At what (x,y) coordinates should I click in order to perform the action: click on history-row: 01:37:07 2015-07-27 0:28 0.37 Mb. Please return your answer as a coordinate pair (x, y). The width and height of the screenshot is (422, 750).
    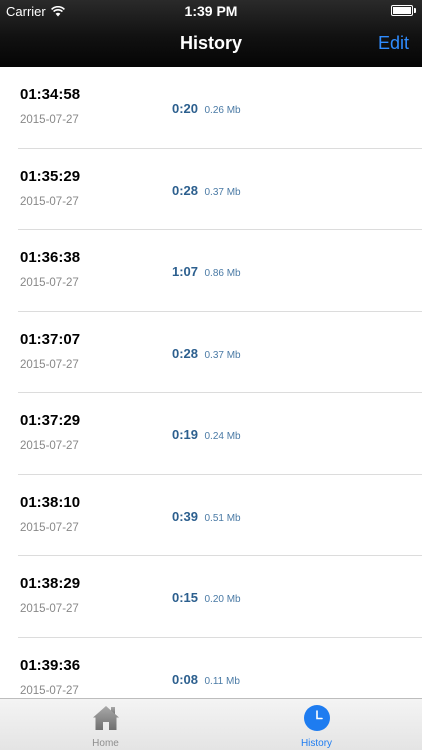
    Looking at the image, I should click on (220, 352).